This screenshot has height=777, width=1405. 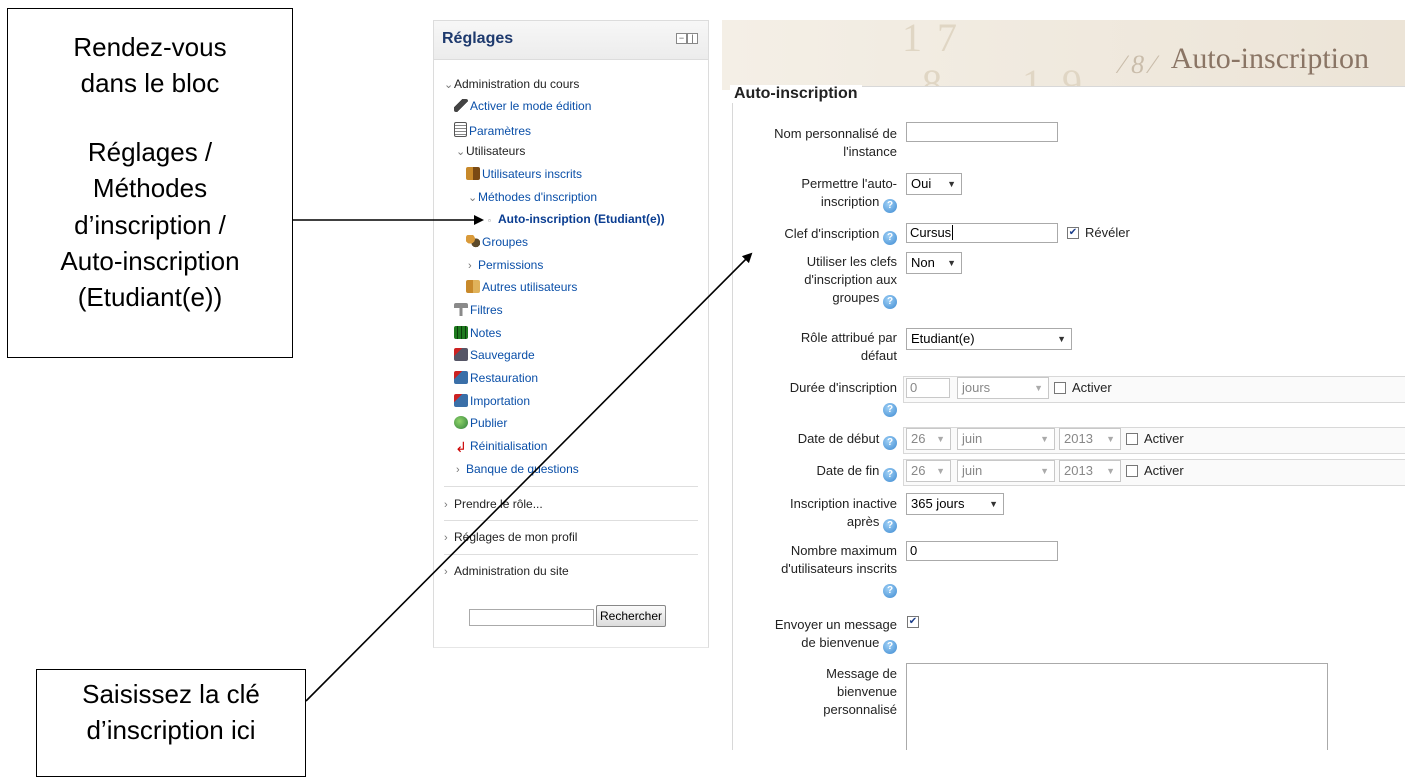 I want to click on end-day-select: 26 ▼, so click(x=928, y=471).